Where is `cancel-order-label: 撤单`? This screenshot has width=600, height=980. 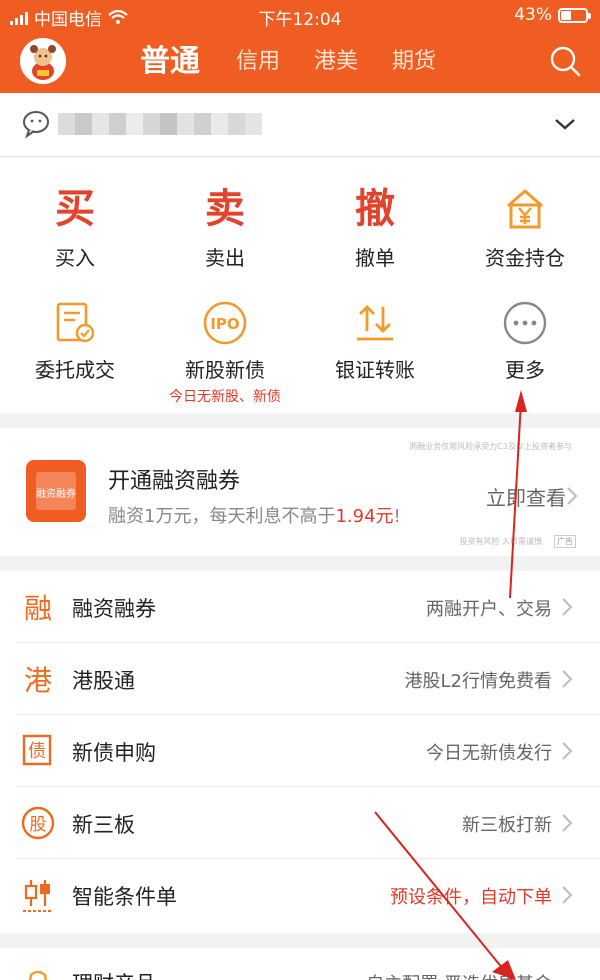
cancel-order-label: 撤单 is located at coordinates (375, 258).